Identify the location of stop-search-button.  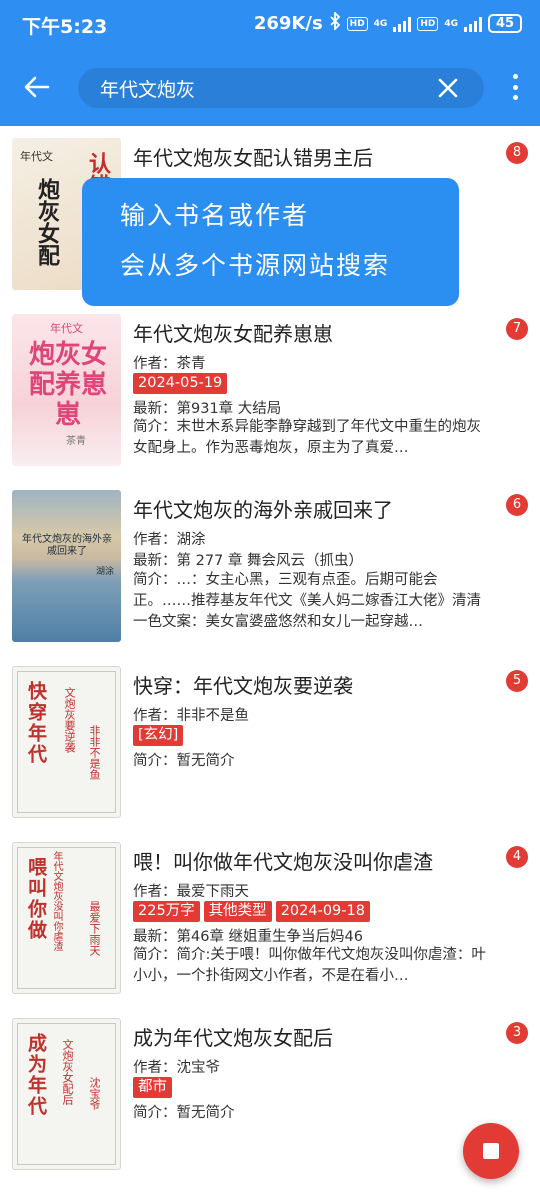
(491, 1151).